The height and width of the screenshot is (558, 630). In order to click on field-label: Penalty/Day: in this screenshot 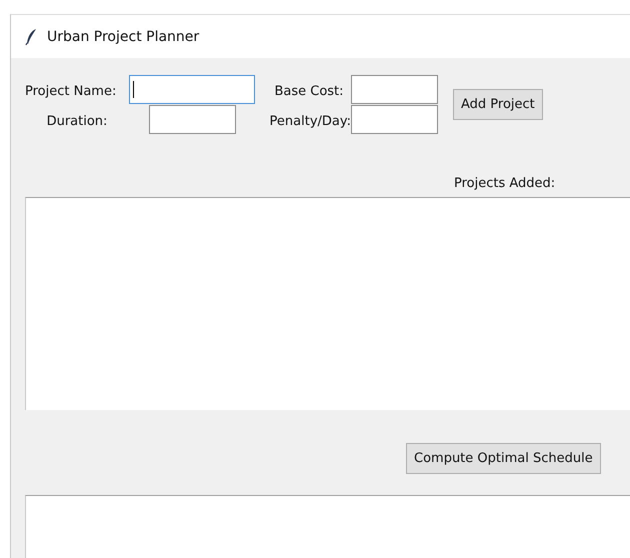, I will do `click(310, 121)`.